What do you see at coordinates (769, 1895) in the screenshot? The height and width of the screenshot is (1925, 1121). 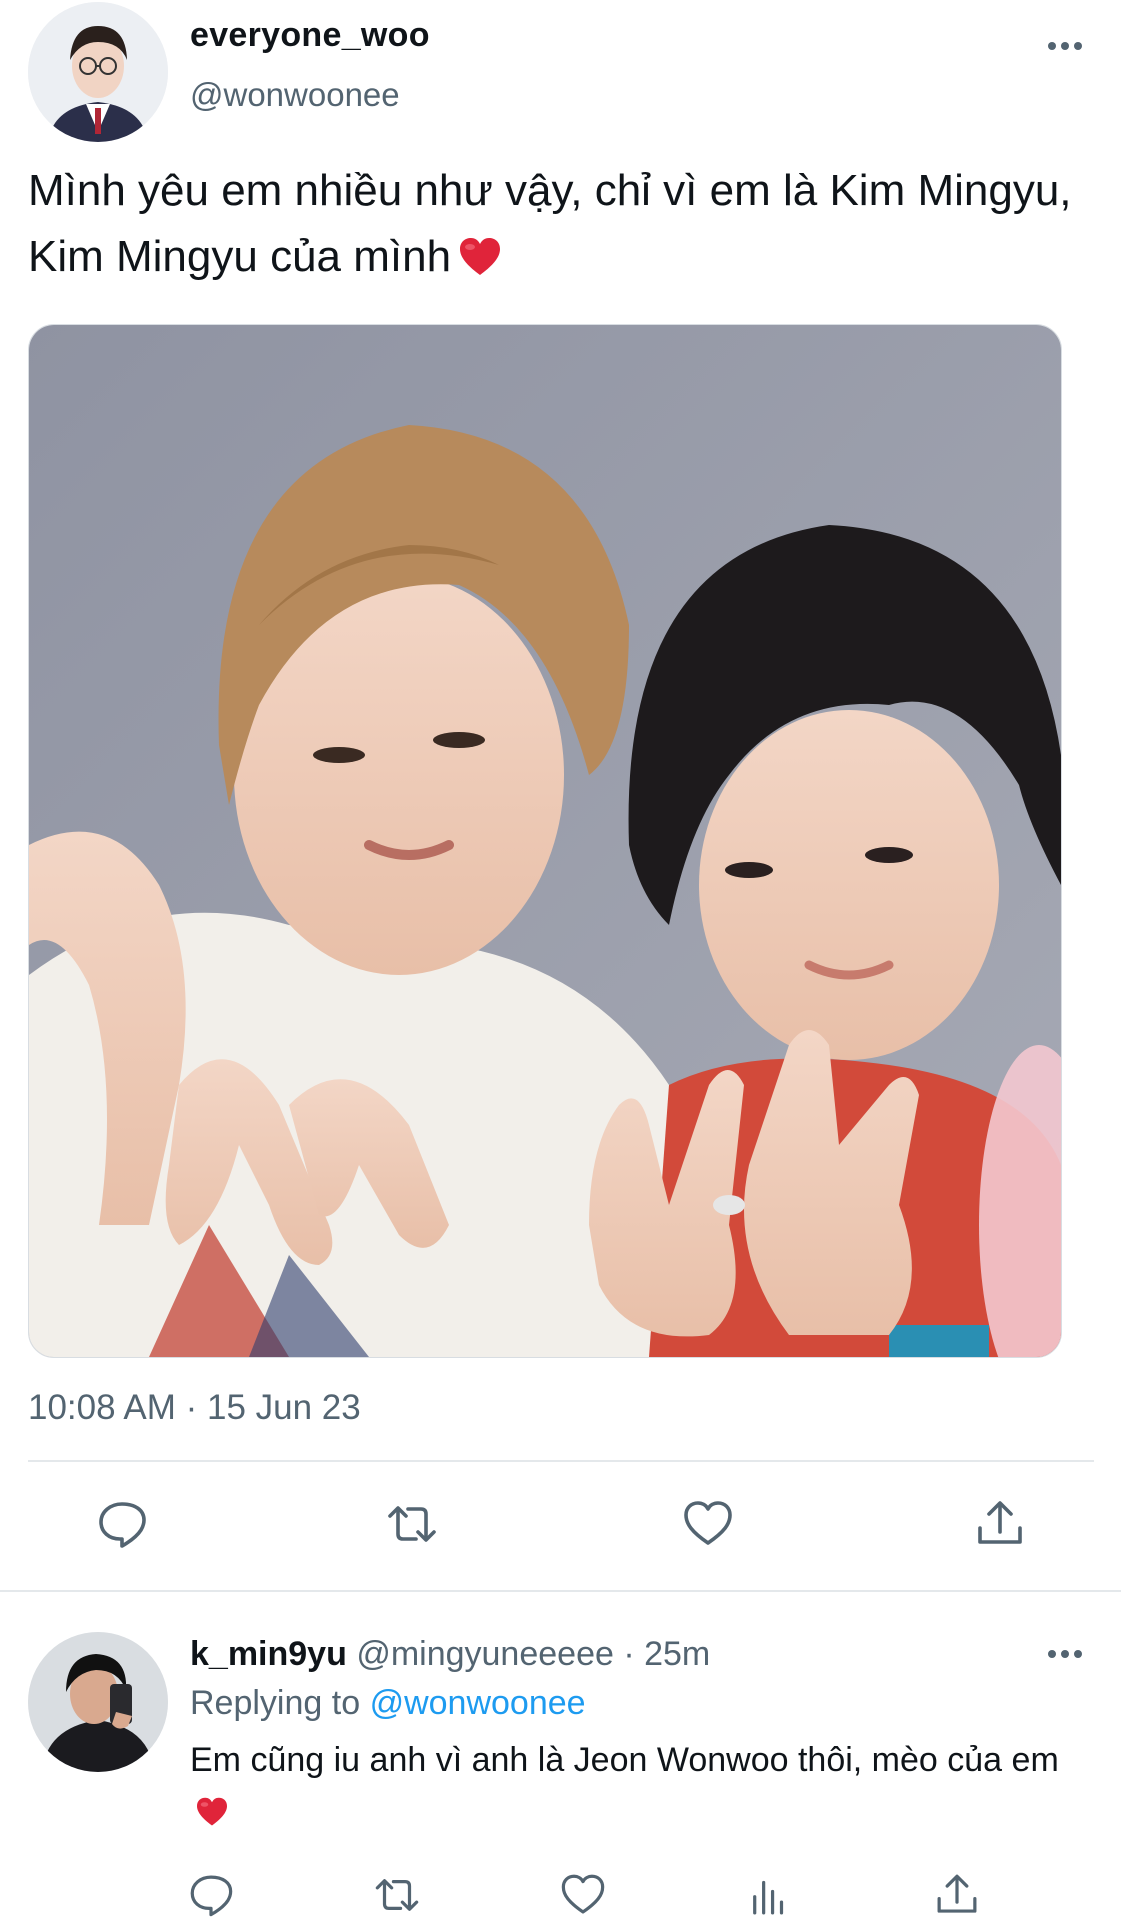 I see `stats-icon` at bounding box center [769, 1895].